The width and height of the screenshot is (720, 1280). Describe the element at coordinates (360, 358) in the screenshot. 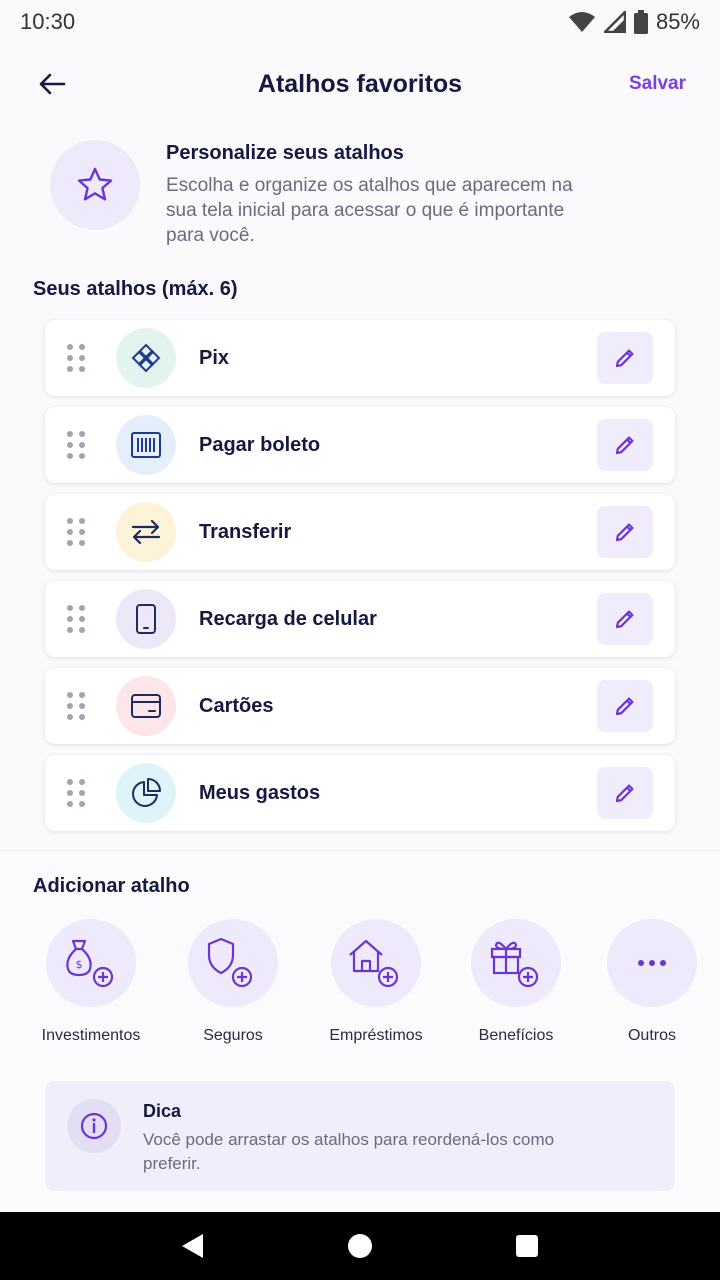

I see `shortcut-row-pix: Pix` at that location.